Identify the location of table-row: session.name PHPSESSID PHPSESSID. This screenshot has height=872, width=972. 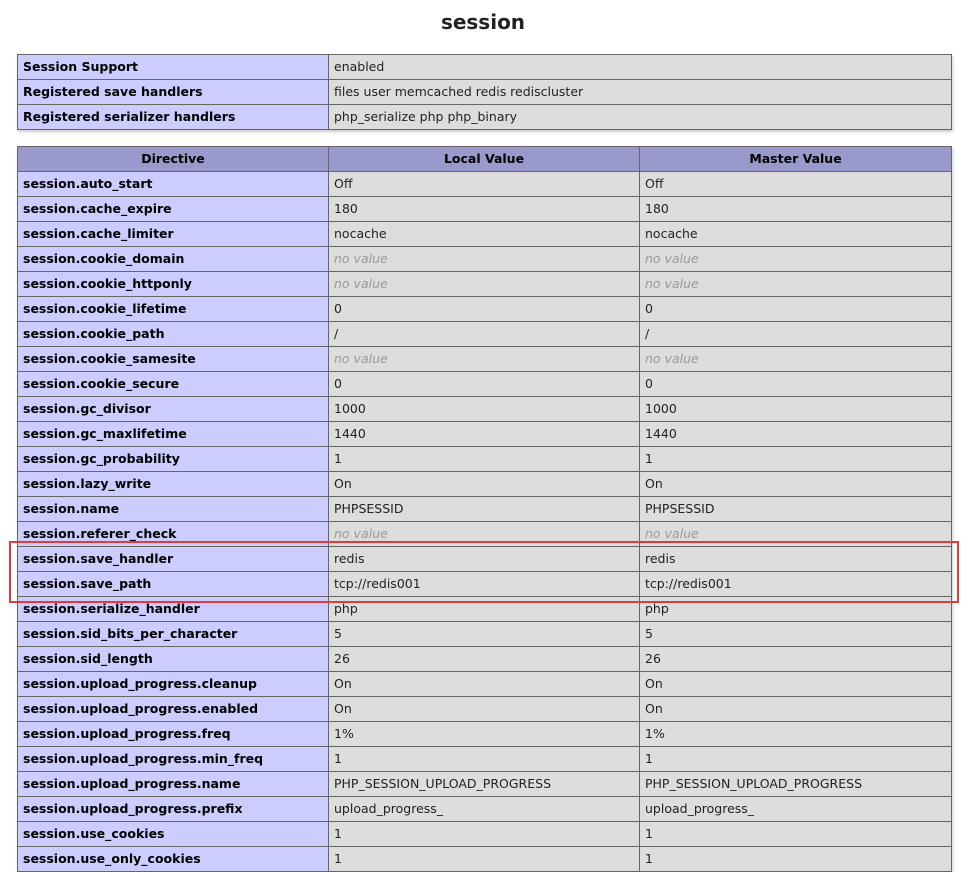
(484, 509).